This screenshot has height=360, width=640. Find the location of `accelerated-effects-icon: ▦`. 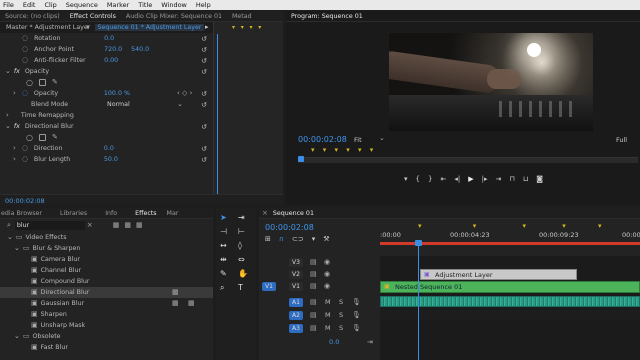

accelerated-effects-icon: ▦ is located at coordinates (116, 225).